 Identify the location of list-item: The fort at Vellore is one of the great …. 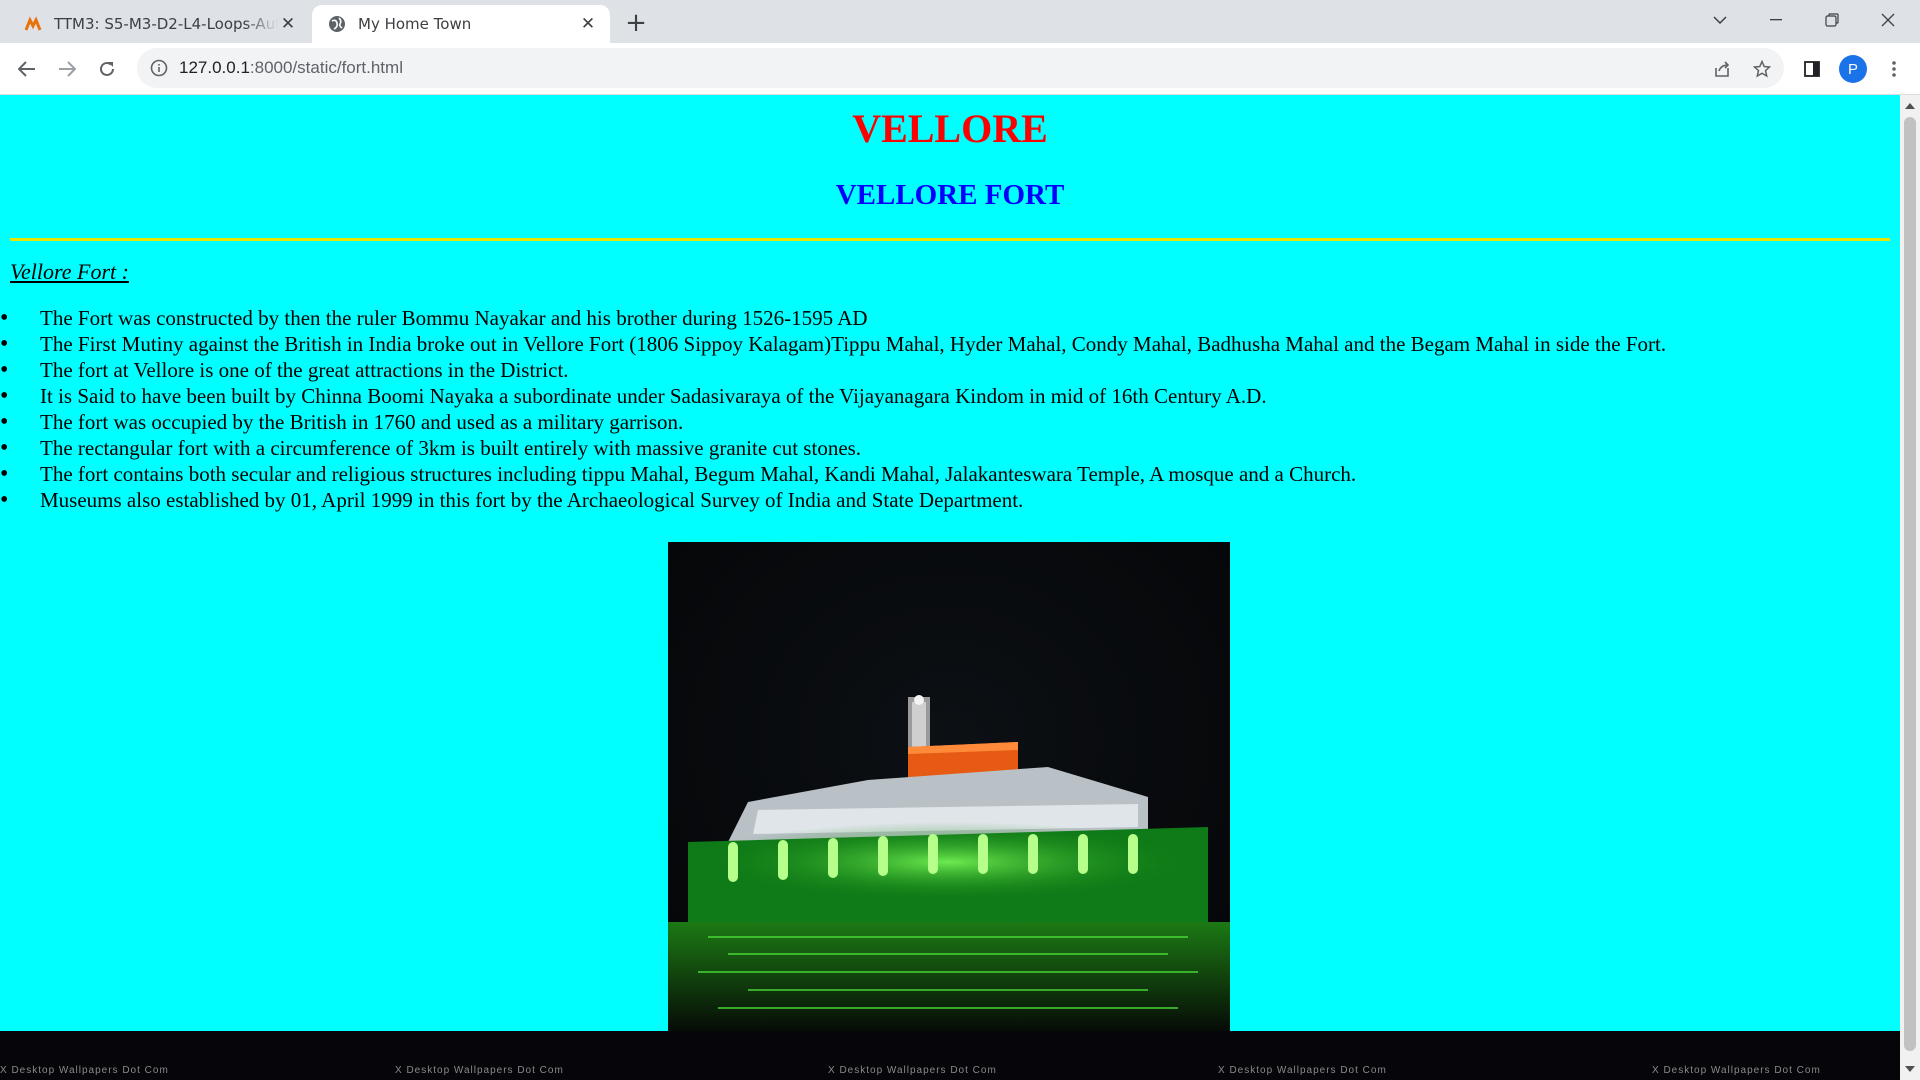
(940, 370).